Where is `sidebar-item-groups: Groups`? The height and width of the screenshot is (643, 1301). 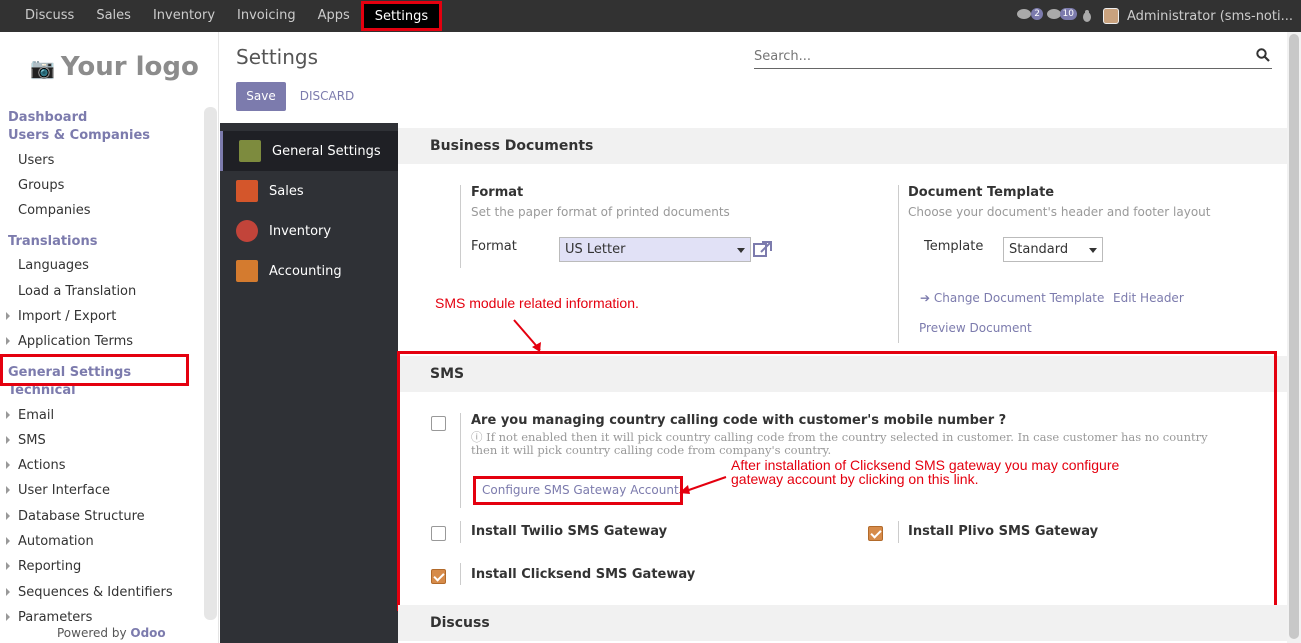 sidebar-item-groups: Groups is located at coordinates (41, 185).